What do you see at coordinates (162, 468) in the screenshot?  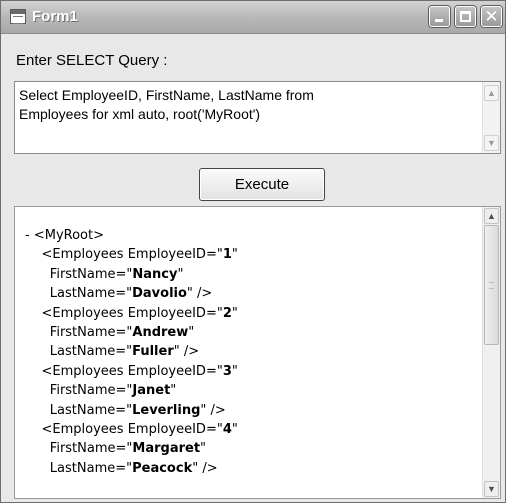 I see `employee-lastname-value: Peacock` at bounding box center [162, 468].